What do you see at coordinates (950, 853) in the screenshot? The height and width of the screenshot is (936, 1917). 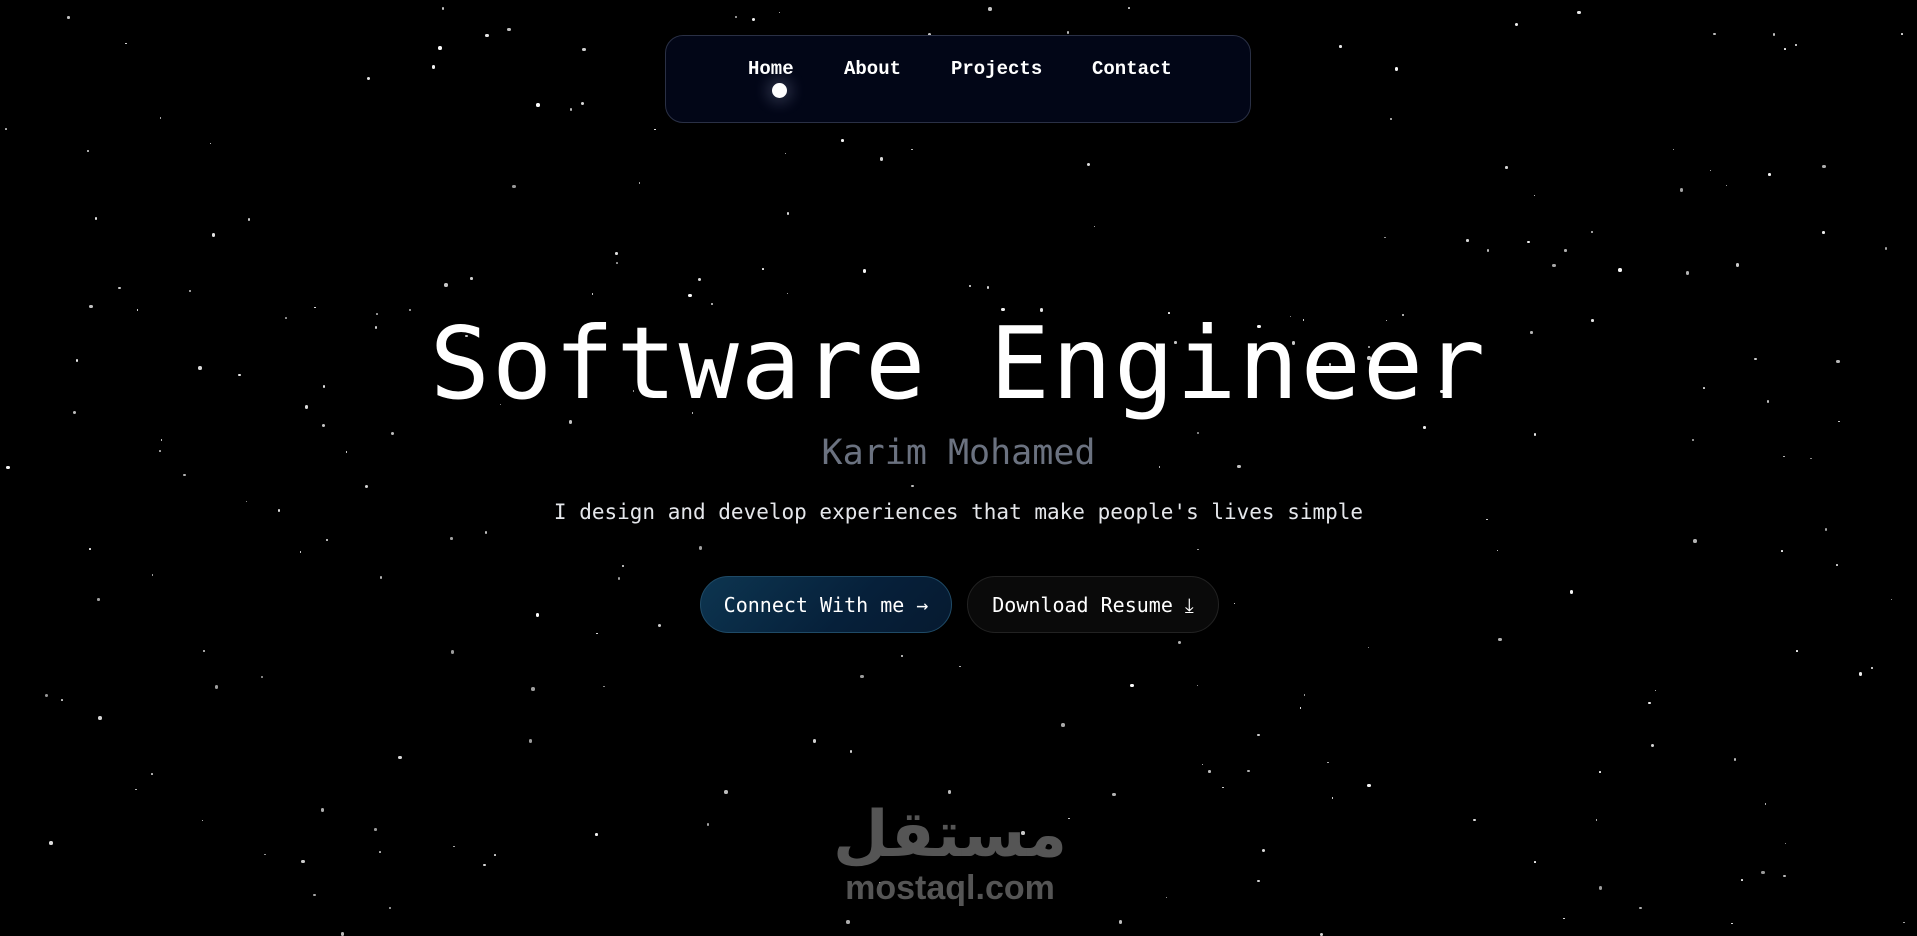 I see `watermark-logo: مستقل mostaql.com` at bounding box center [950, 853].